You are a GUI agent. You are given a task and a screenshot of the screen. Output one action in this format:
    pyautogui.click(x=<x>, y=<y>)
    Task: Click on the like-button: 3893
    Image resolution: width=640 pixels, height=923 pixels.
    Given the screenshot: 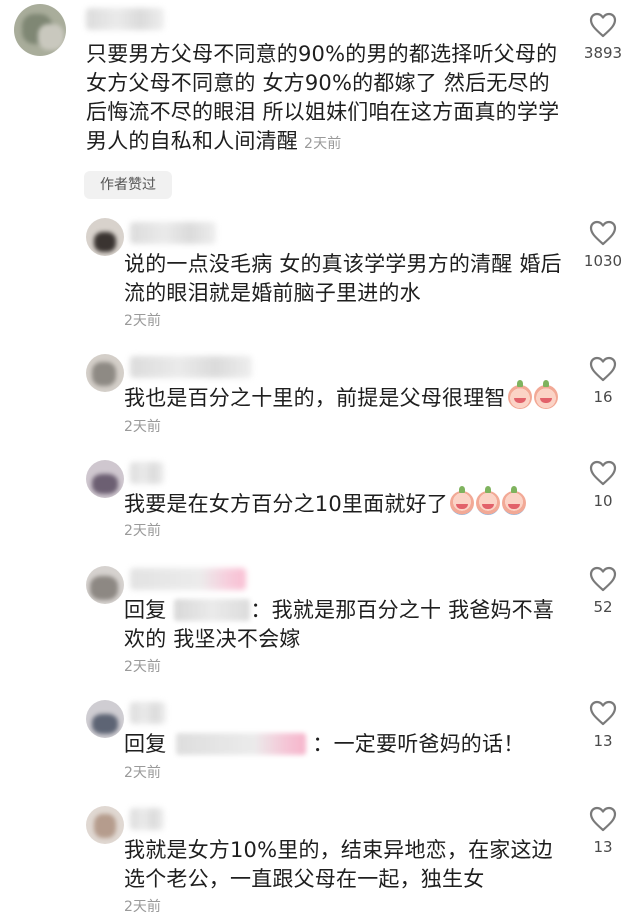 What is the action you would take?
    pyautogui.click(x=603, y=37)
    